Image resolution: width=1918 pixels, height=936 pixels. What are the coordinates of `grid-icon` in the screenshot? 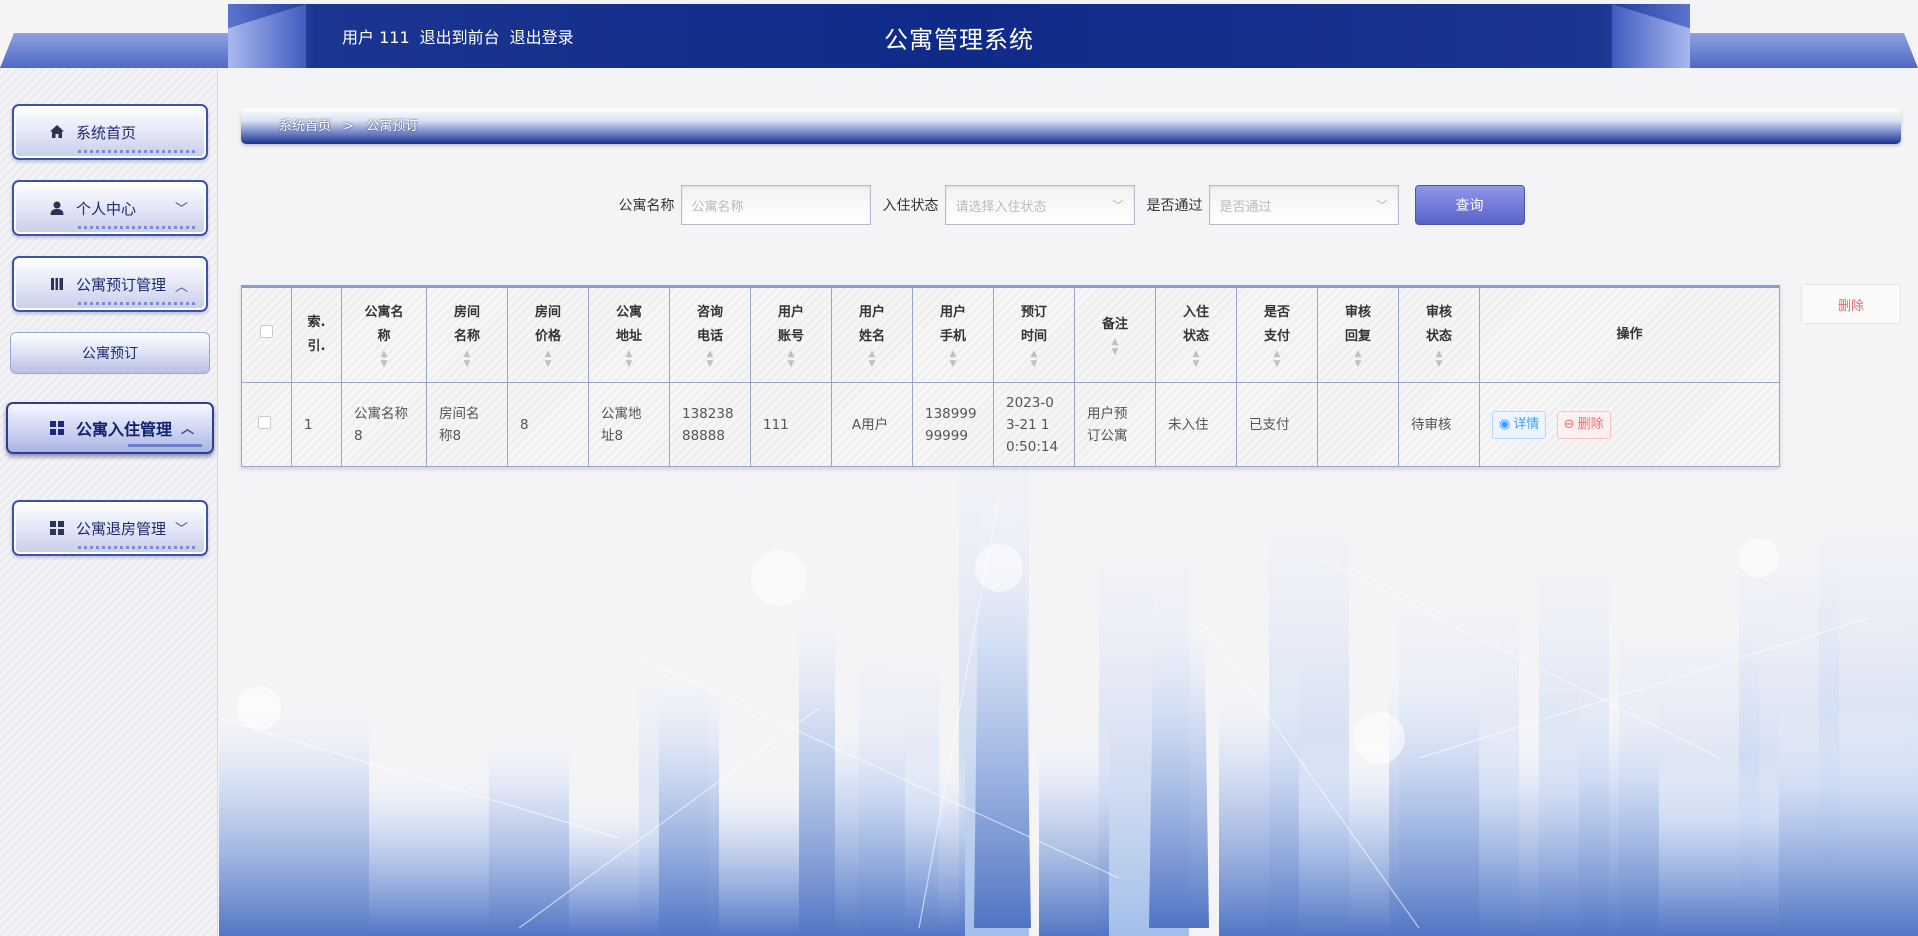 It's located at (57, 428).